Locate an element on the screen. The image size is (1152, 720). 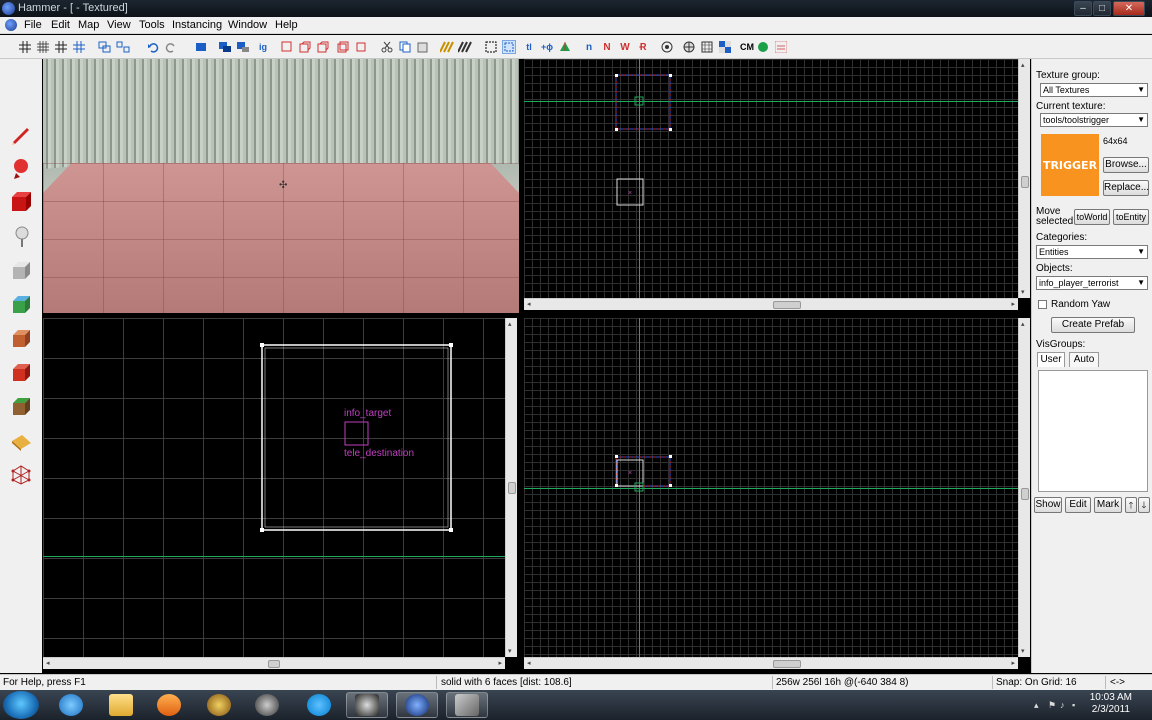
tray-volume-icon: ♪ is located at coordinates (1065, 705).